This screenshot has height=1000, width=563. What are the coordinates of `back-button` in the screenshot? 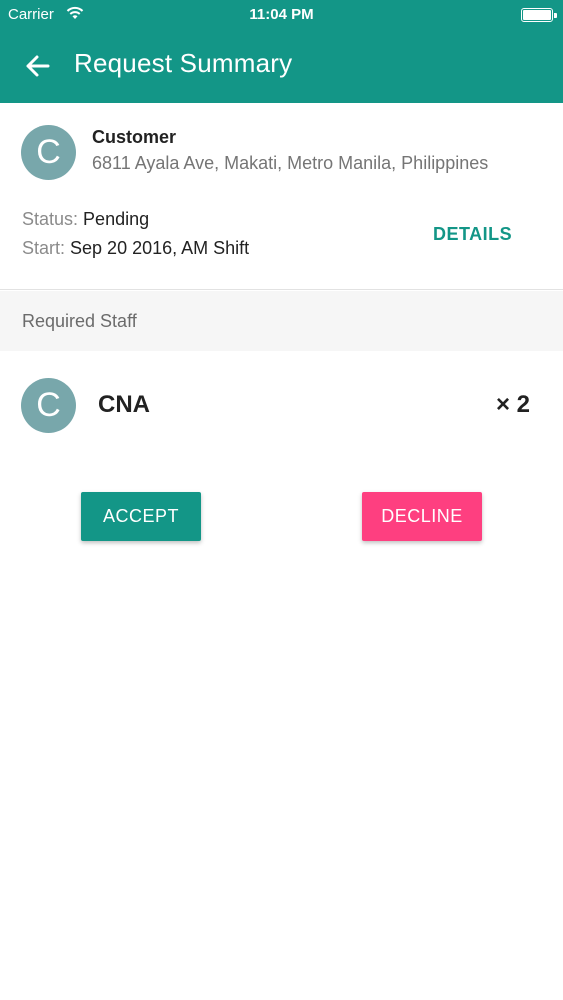 It's located at (38, 66).